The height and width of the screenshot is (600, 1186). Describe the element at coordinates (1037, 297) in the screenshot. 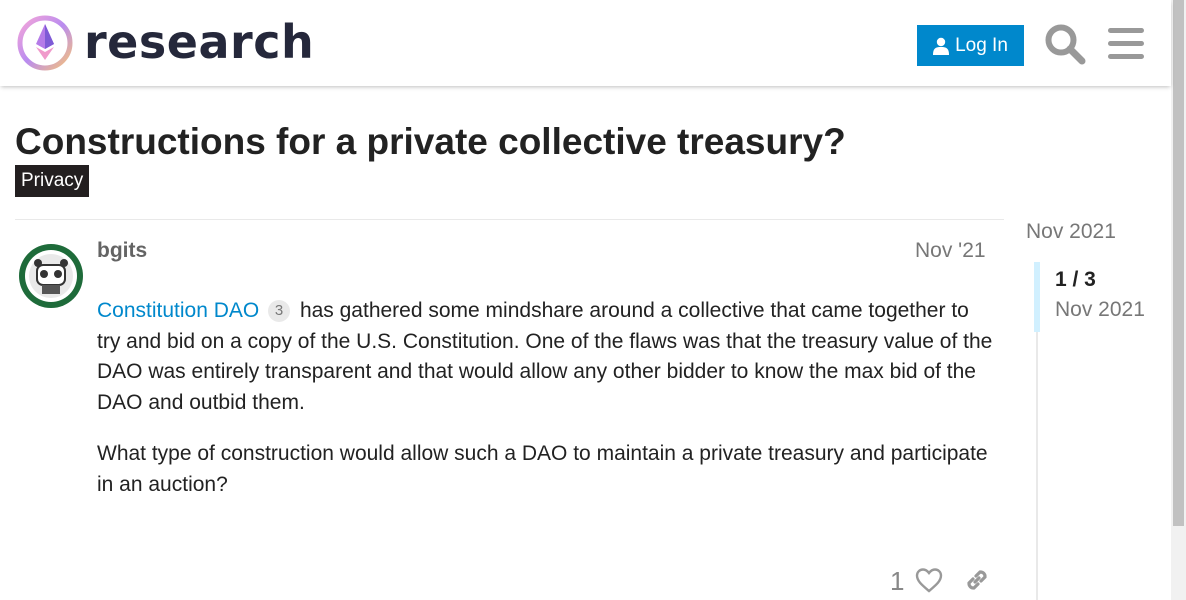

I see `timeline-handle` at that location.